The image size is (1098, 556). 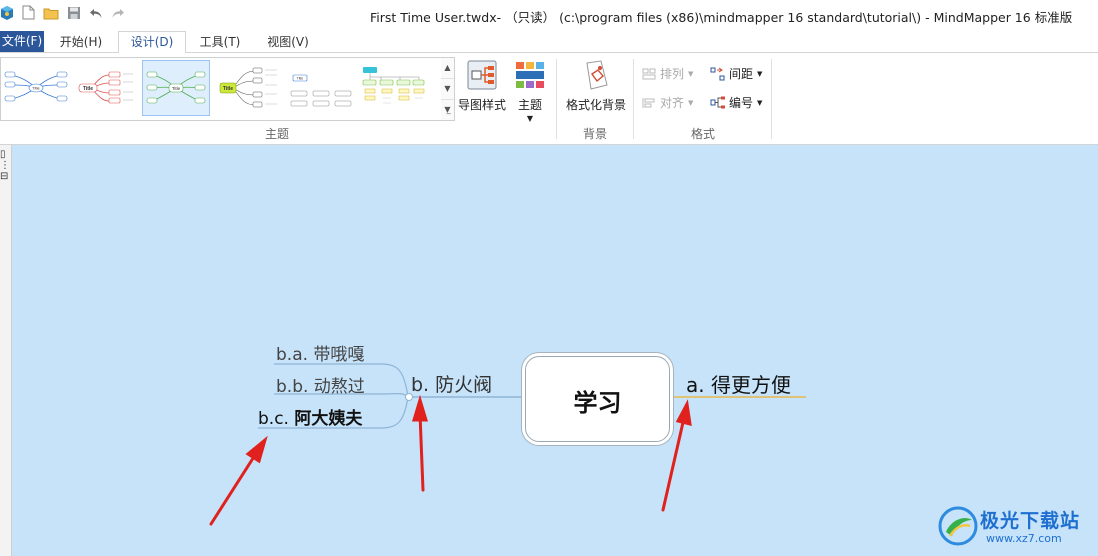 What do you see at coordinates (292, 387) in the screenshot?
I see `subtopic-number: b.b.` at bounding box center [292, 387].